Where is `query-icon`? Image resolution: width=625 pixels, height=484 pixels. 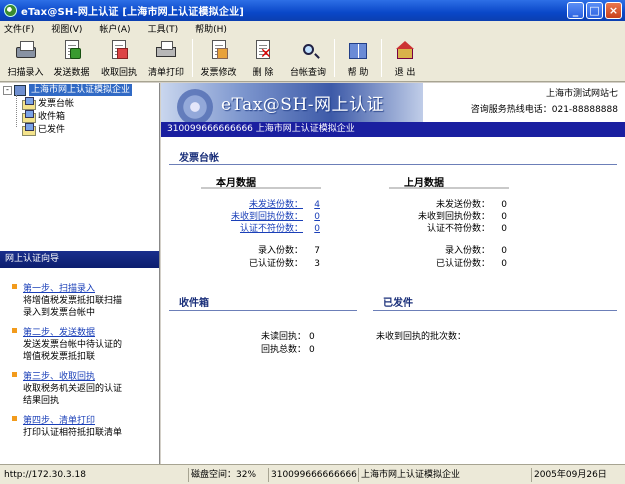 query-icon is located at coordinates (308, 50).